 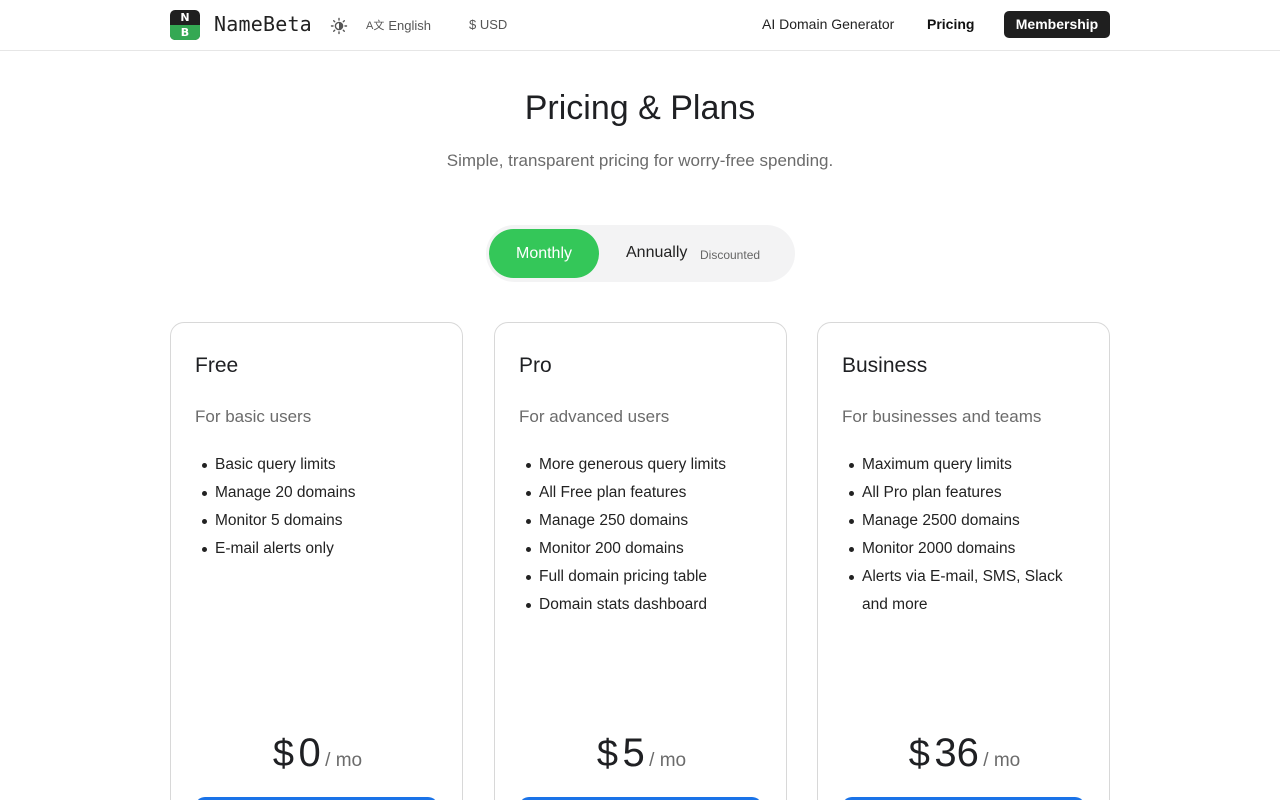 I want to click on brand-name: NameBeta, so click(x=263, y=24).